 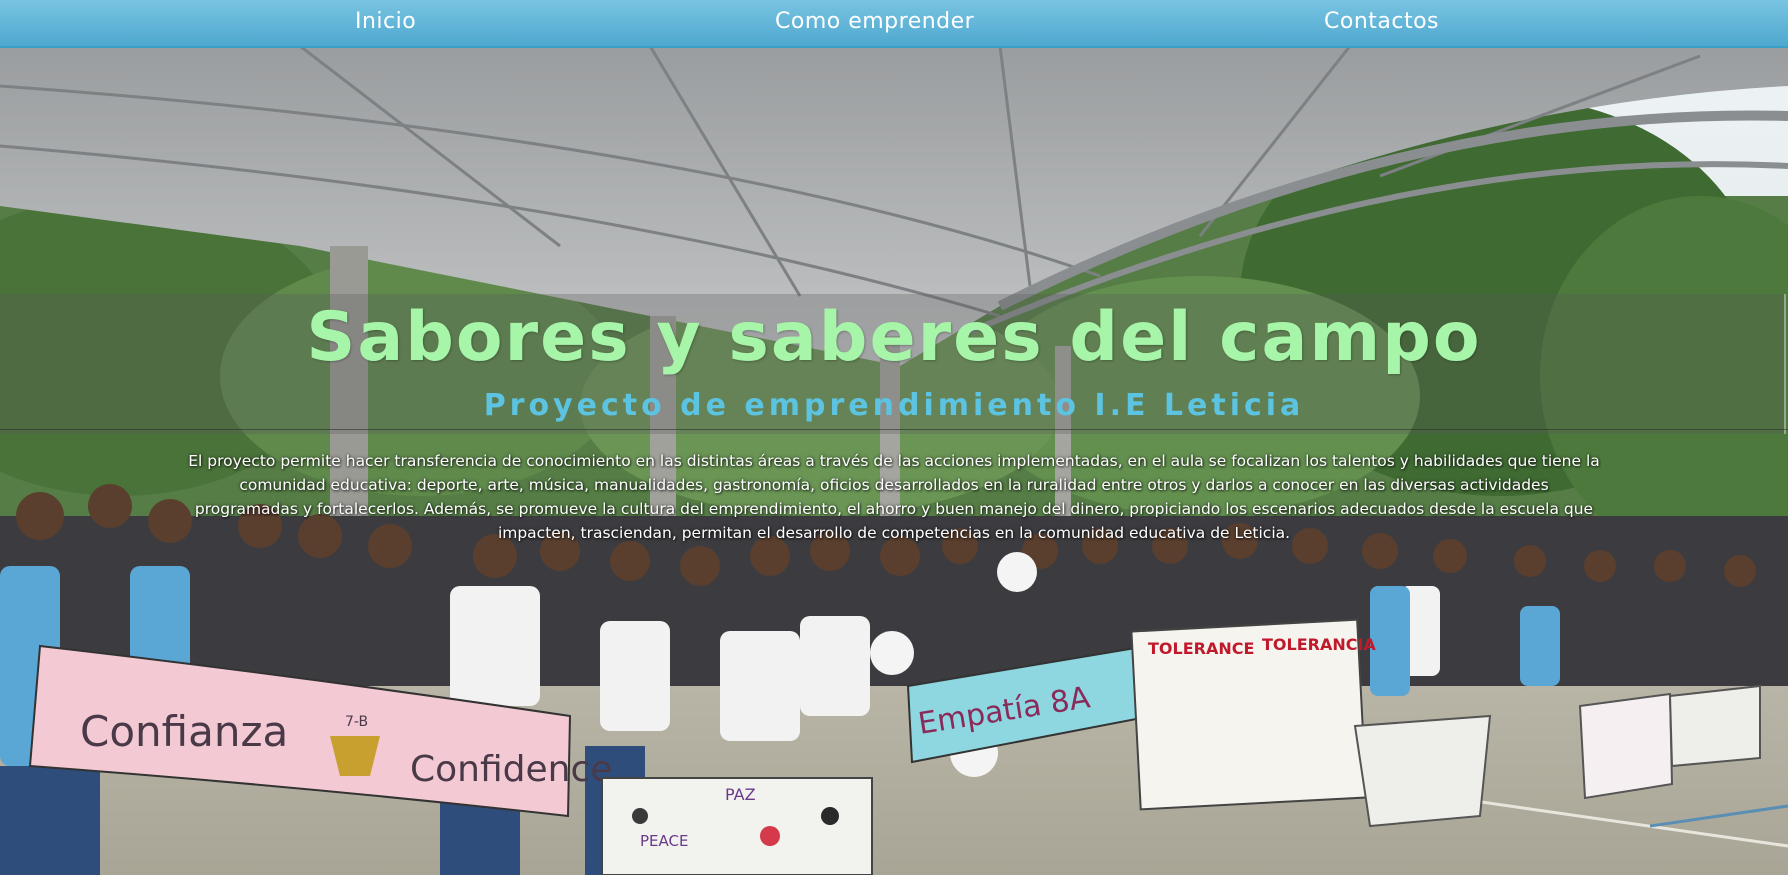 I want to click on svg-text: PAZ, so click(x=740, y=794).